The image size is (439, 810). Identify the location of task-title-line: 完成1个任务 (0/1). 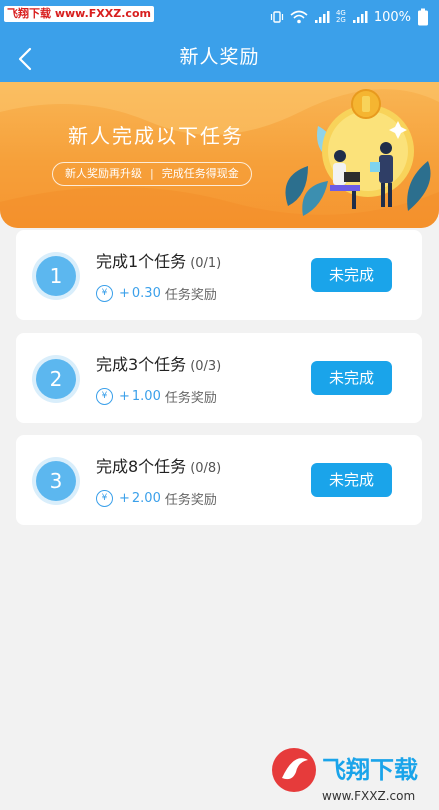
(158, 260).